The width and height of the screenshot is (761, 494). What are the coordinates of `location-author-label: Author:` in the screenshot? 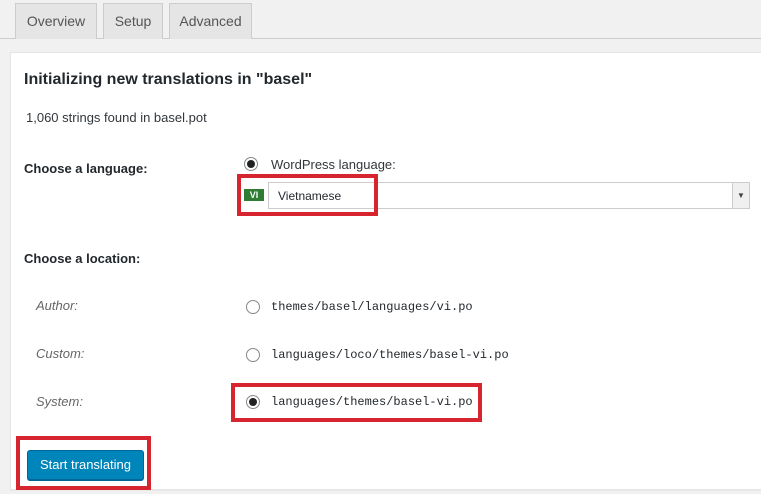 It's located at (57, 305).